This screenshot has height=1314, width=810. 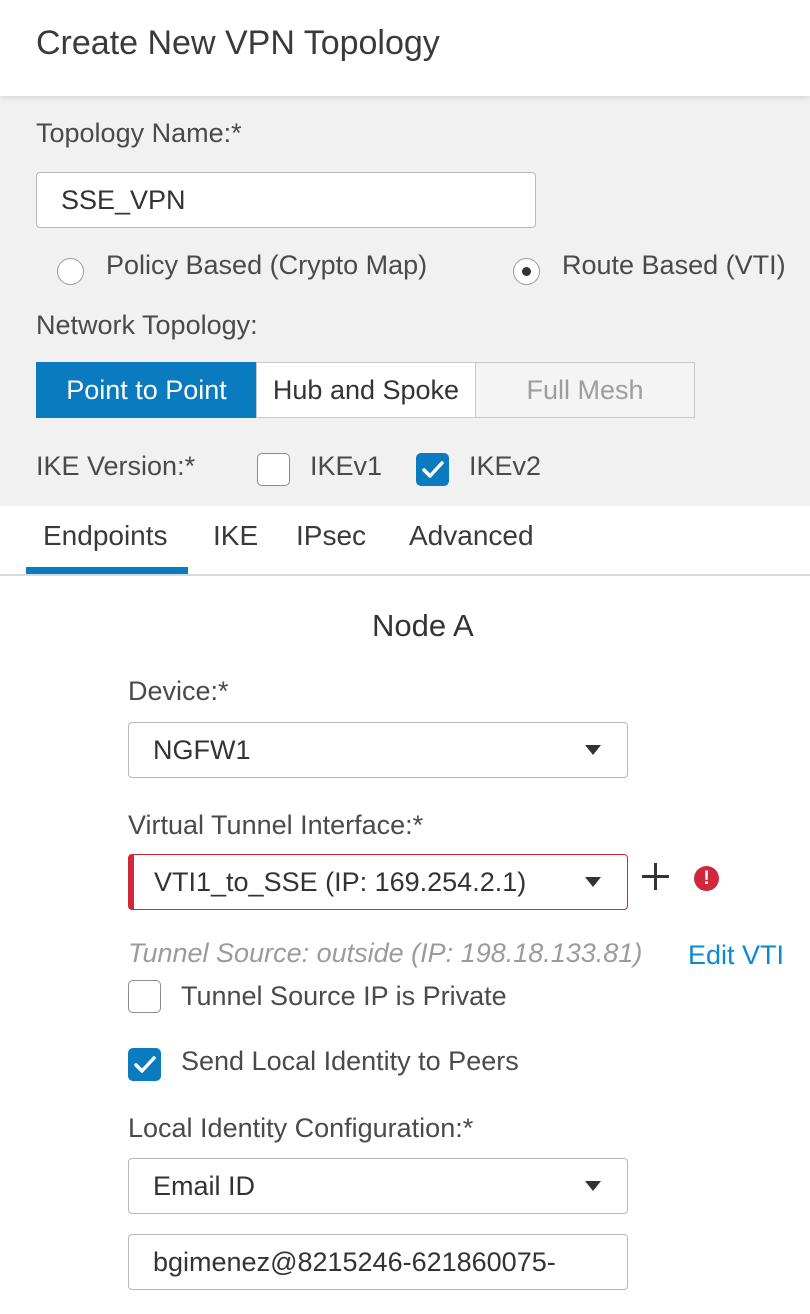 I want to click on segment-hub-and-spoke-label: Hub and Spoke, so click(x=366, y=389).